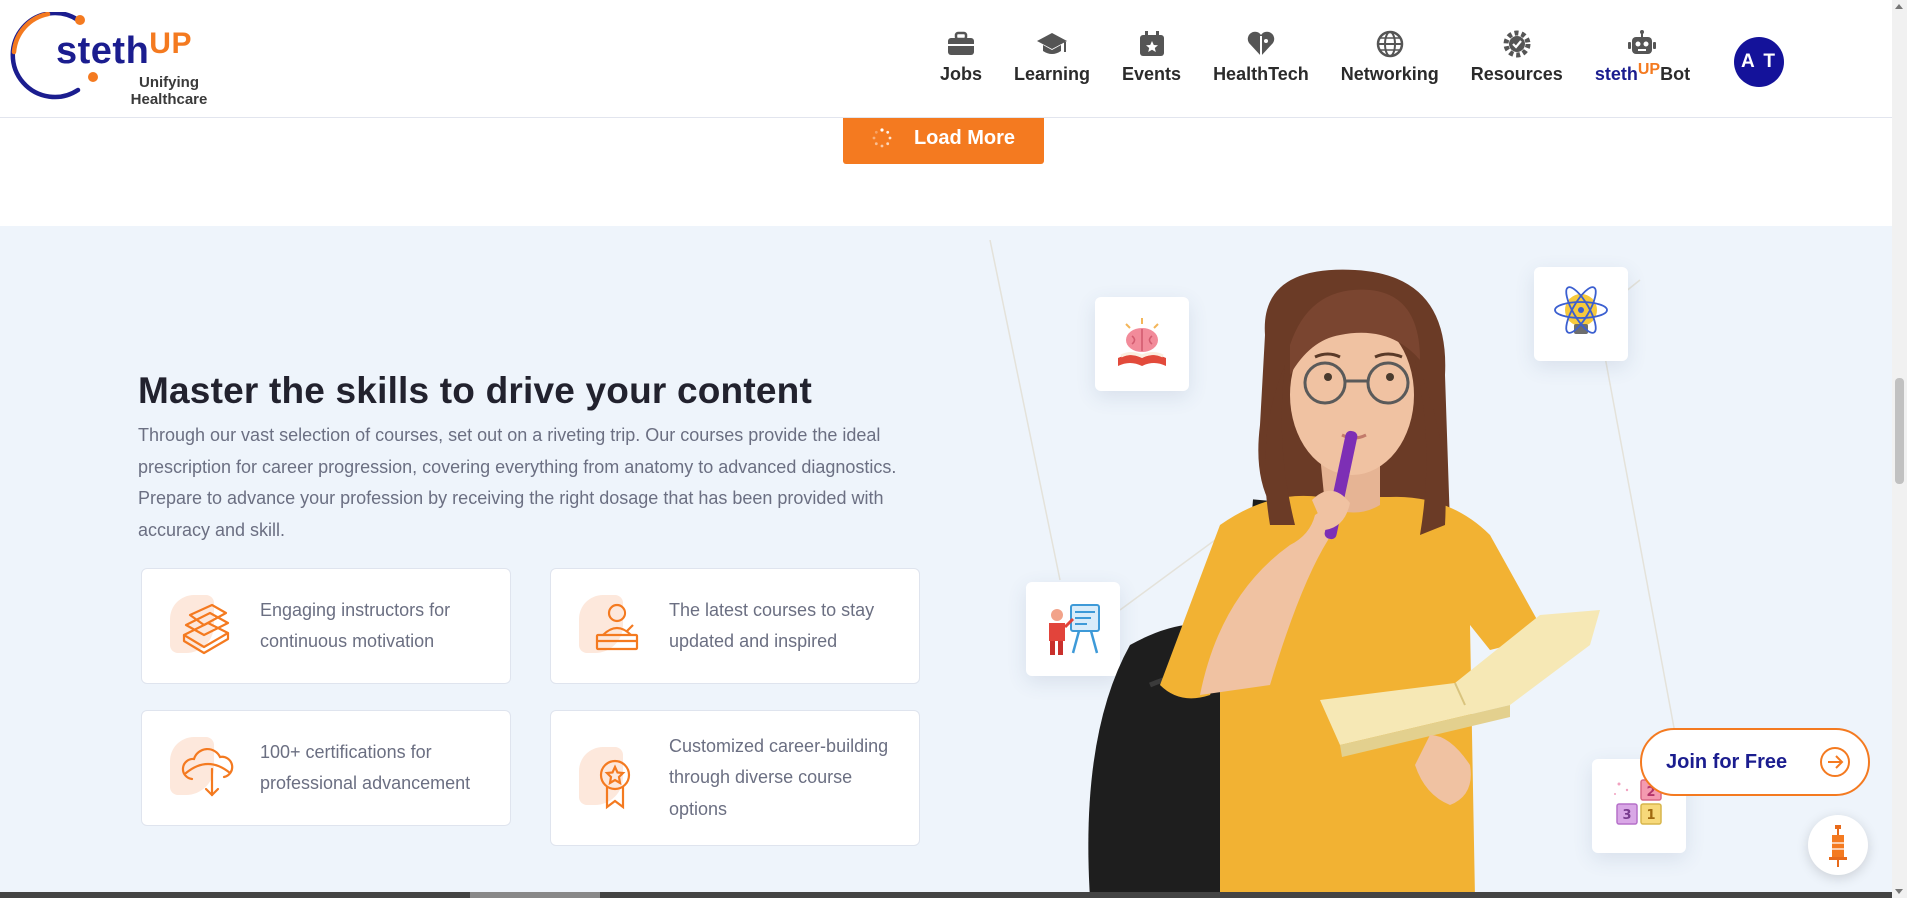 The width and height of the screenshot is (1907, 898). I want to click on syringe-chat-button, so click(1838, 845).